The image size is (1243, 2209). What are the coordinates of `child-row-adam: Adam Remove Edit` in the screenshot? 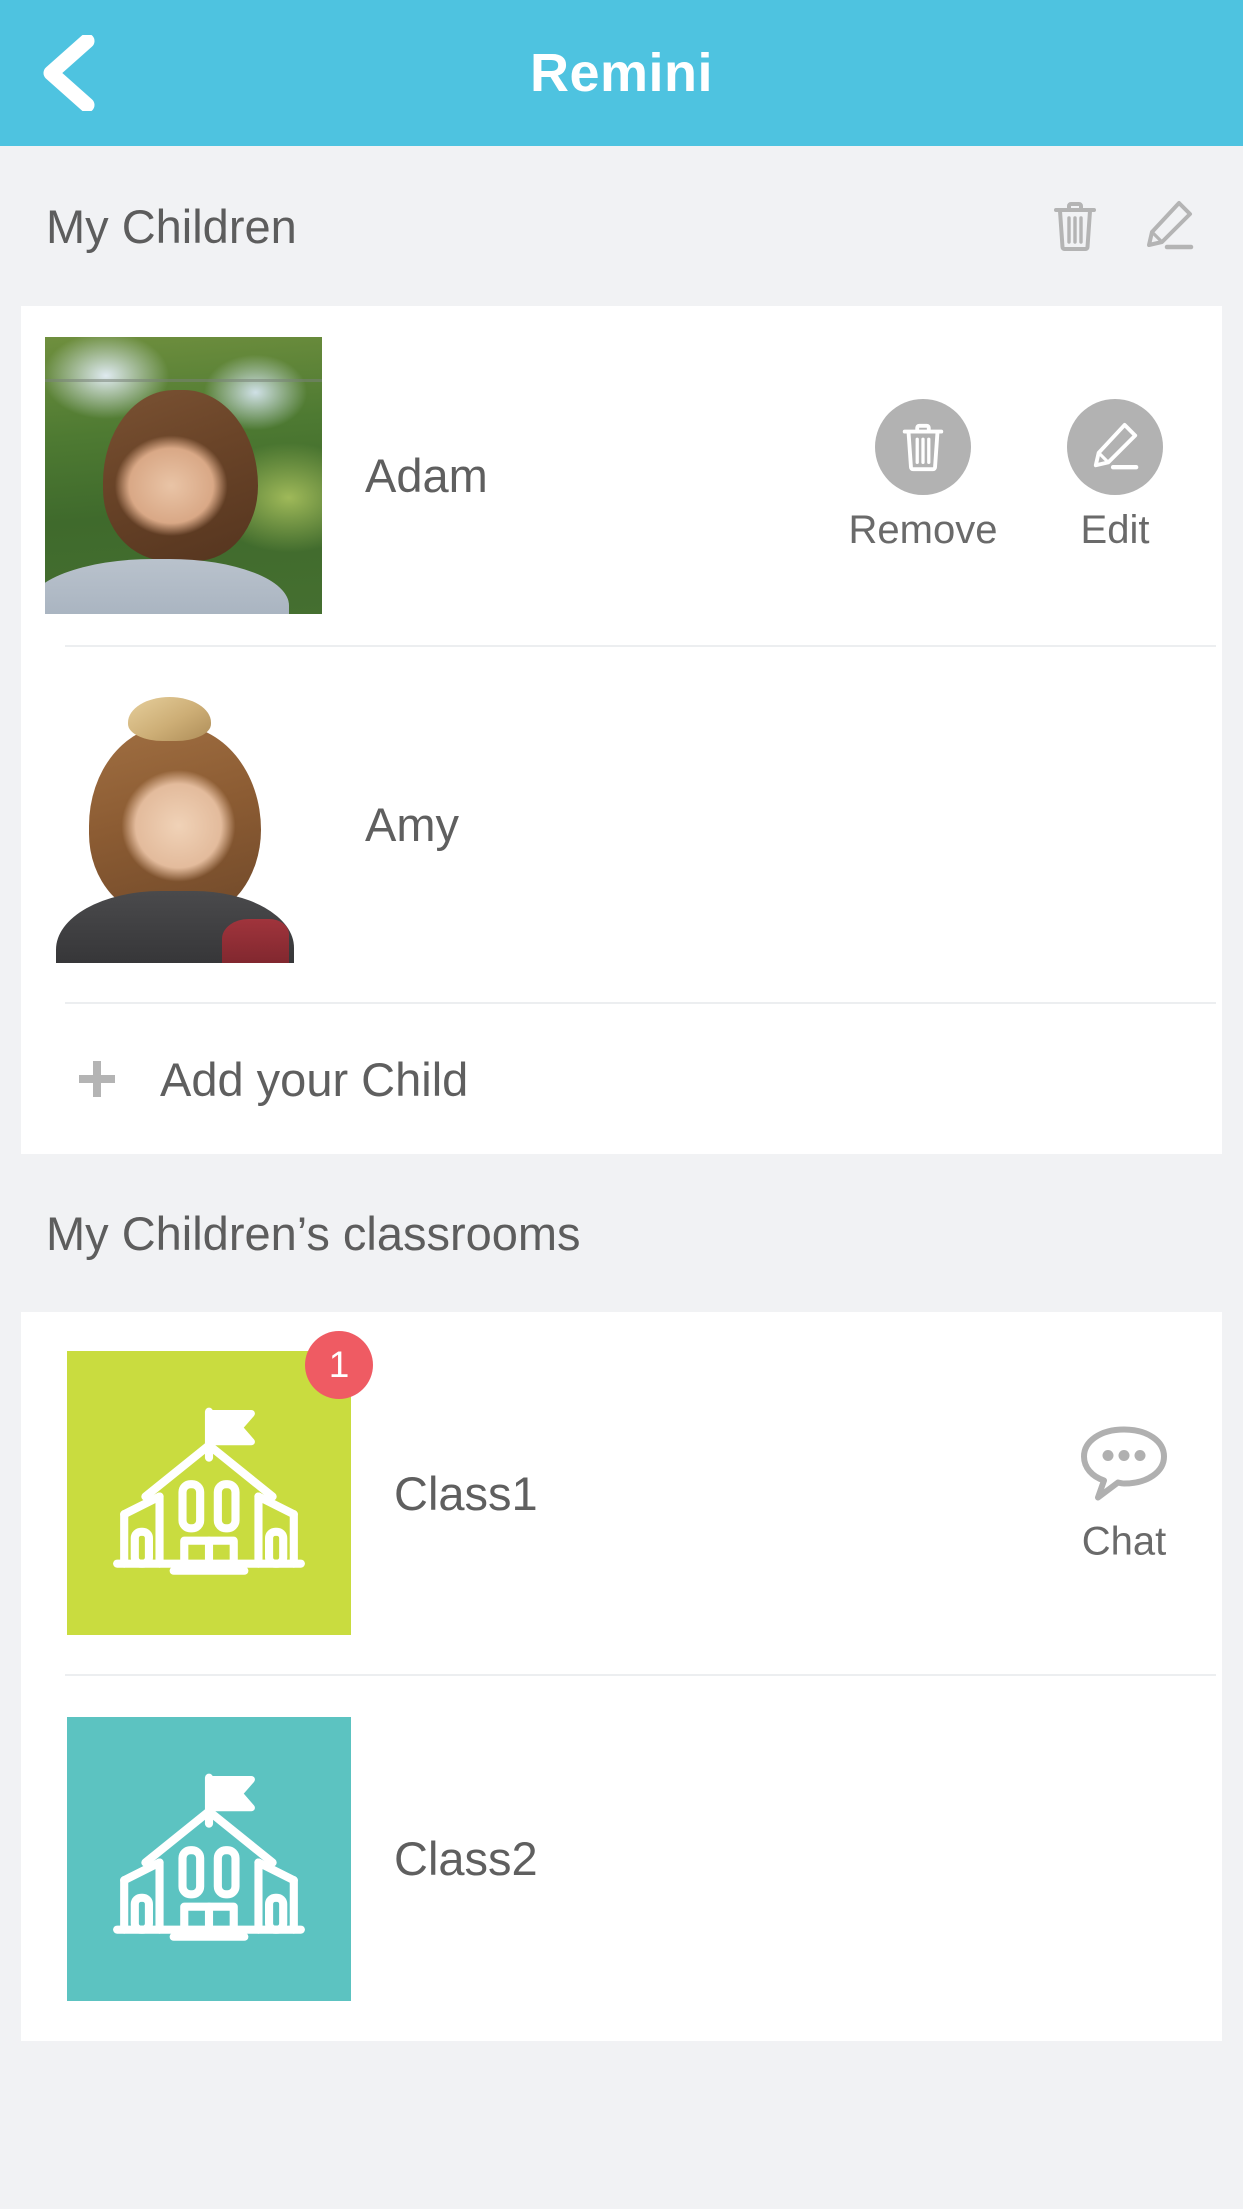 It's located at (621, 475).